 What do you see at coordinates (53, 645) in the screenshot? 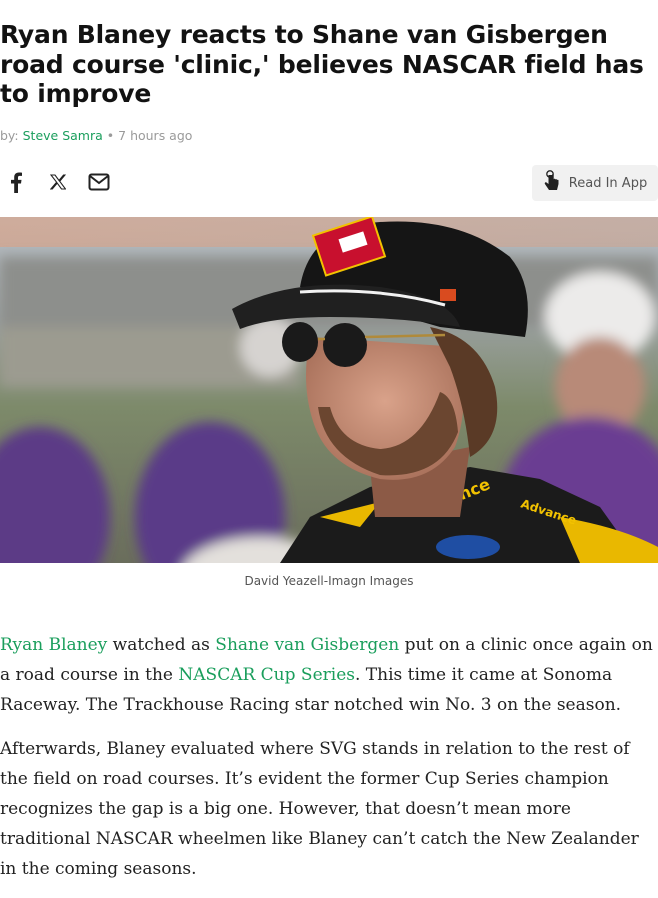
I see `link-ryan-blaney: Ryan Blaney` at bounding box center [53, 645].